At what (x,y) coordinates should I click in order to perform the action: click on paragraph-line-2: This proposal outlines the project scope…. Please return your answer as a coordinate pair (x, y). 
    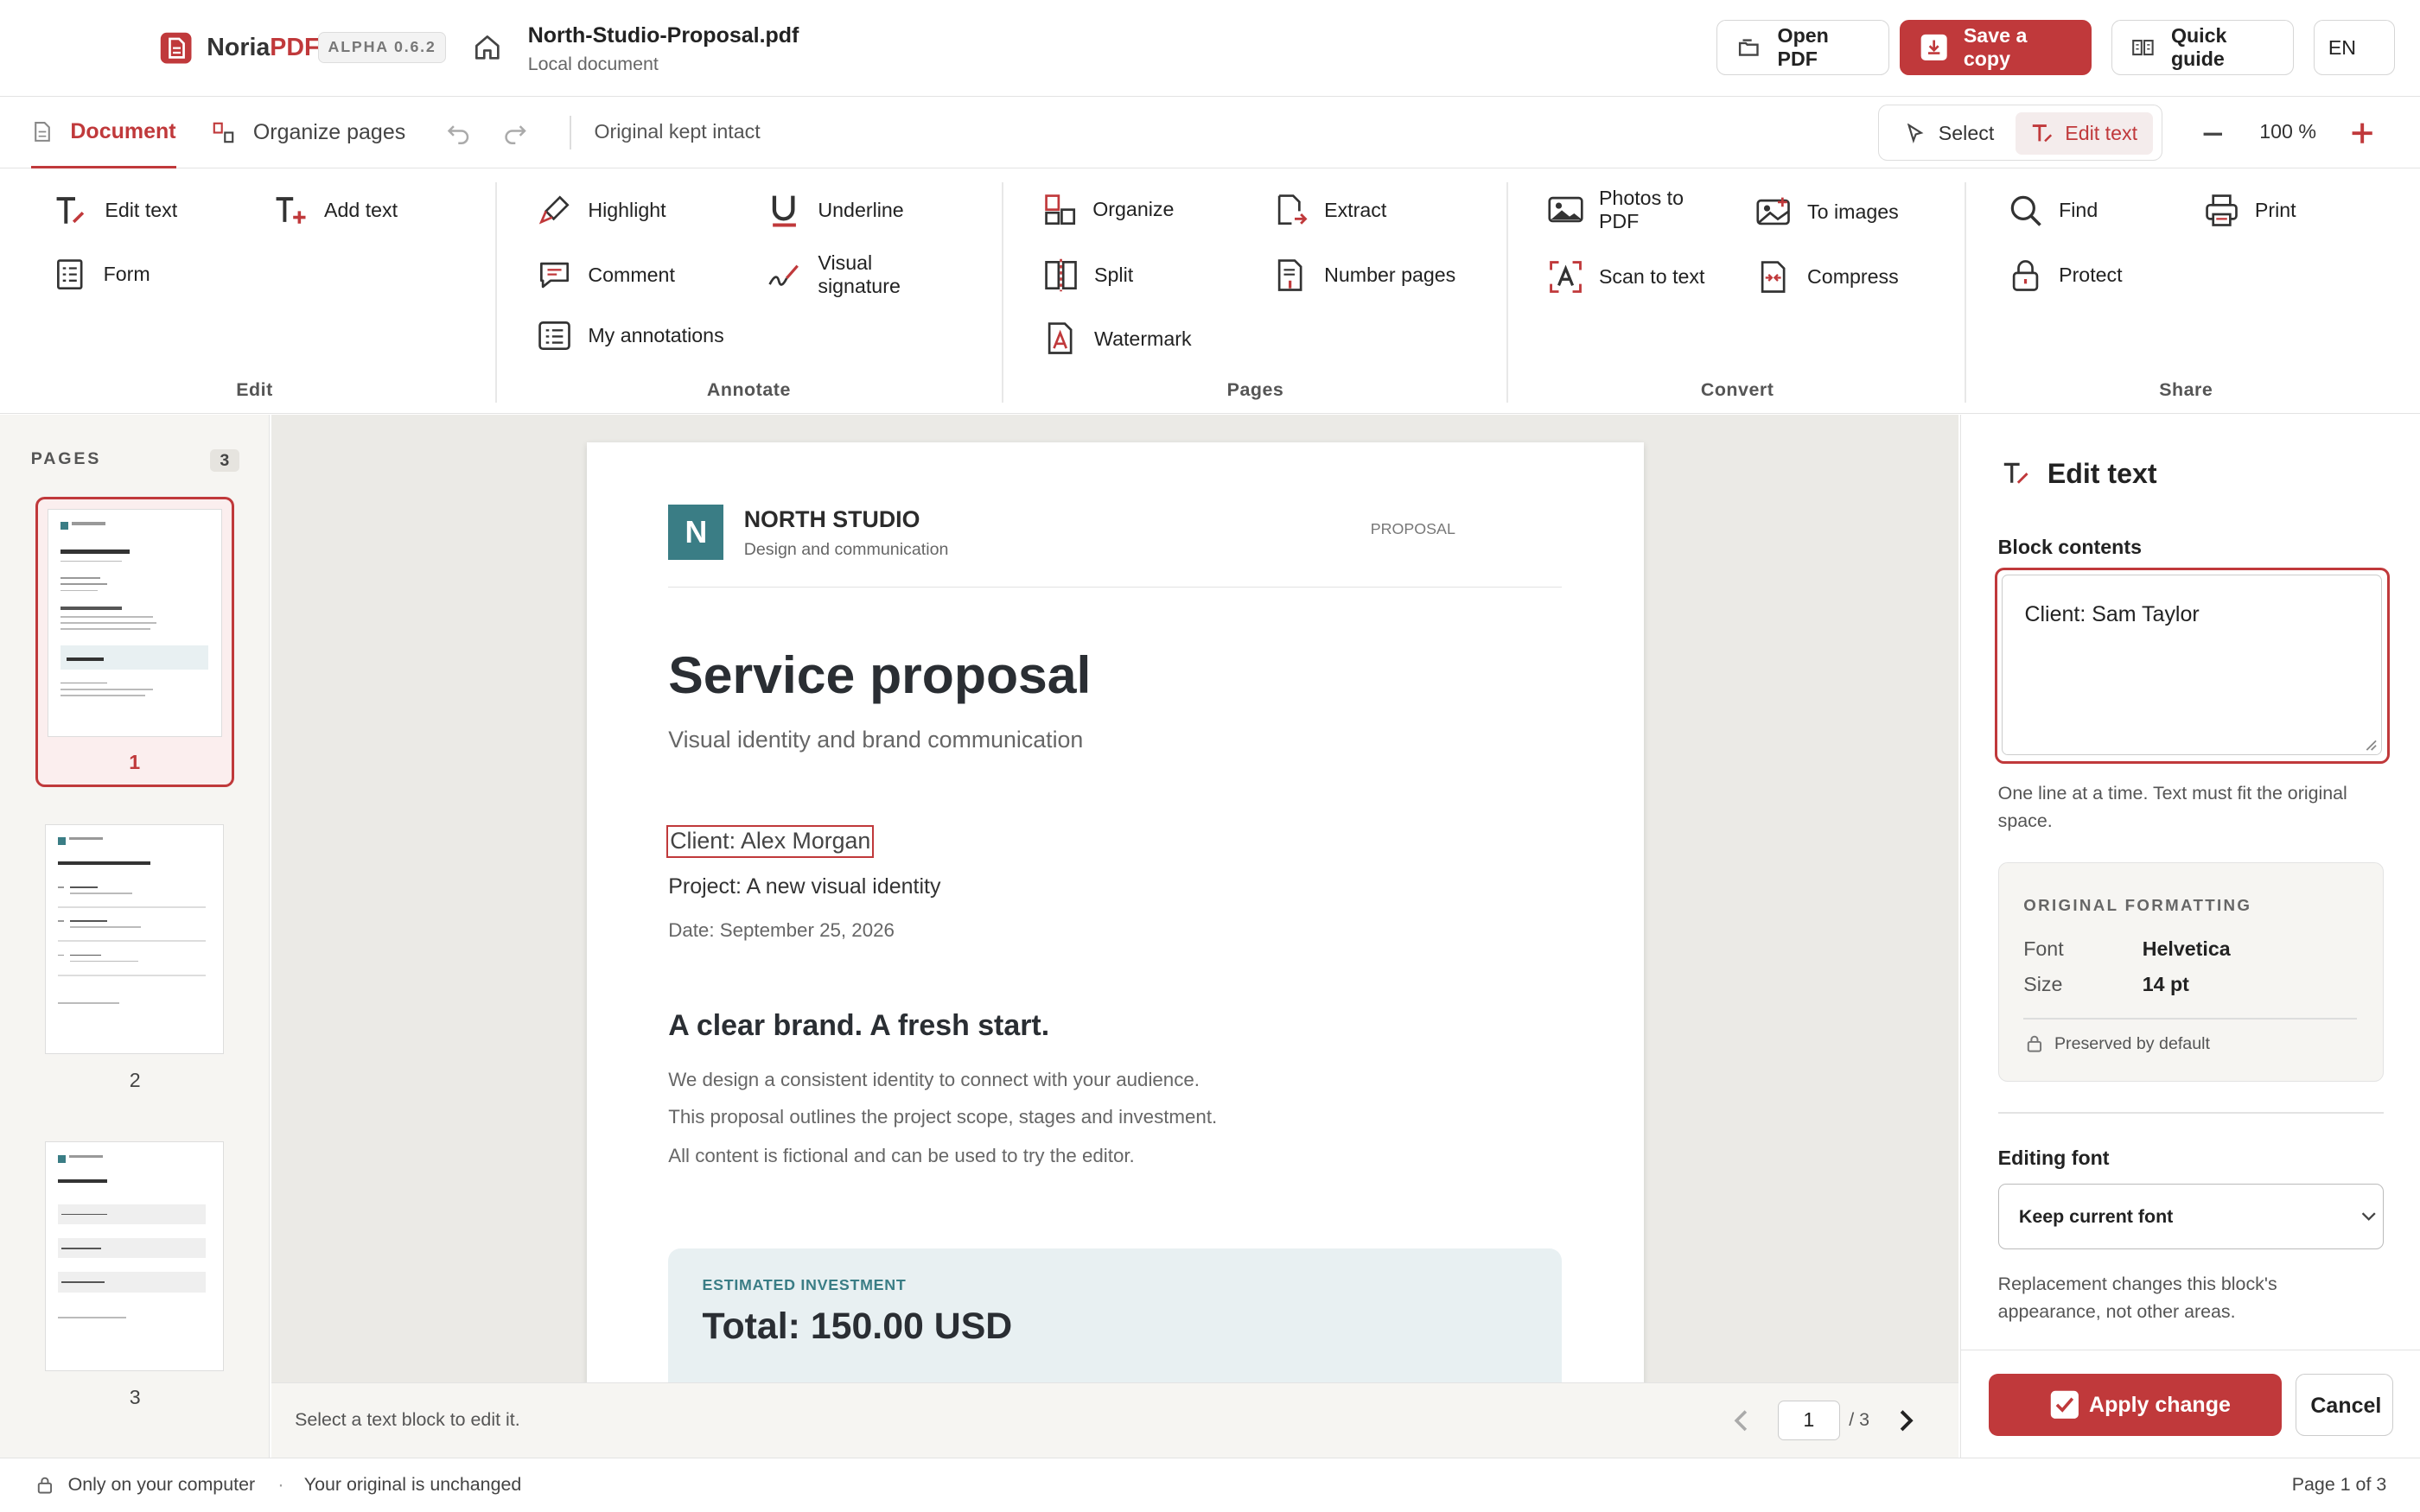
    Looking at the image, I should click on (942, 1117).